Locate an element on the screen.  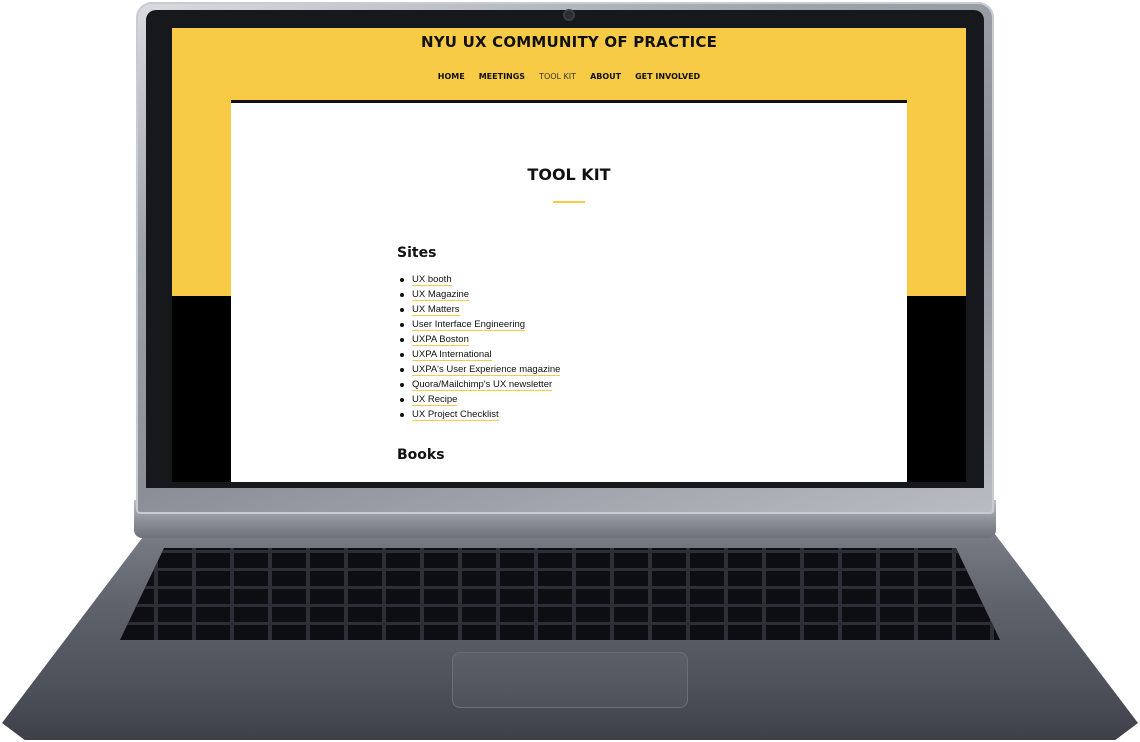
site-link-uxpa-magazine: UXPA's User Experience magazine is located at coordinates (486, 370).